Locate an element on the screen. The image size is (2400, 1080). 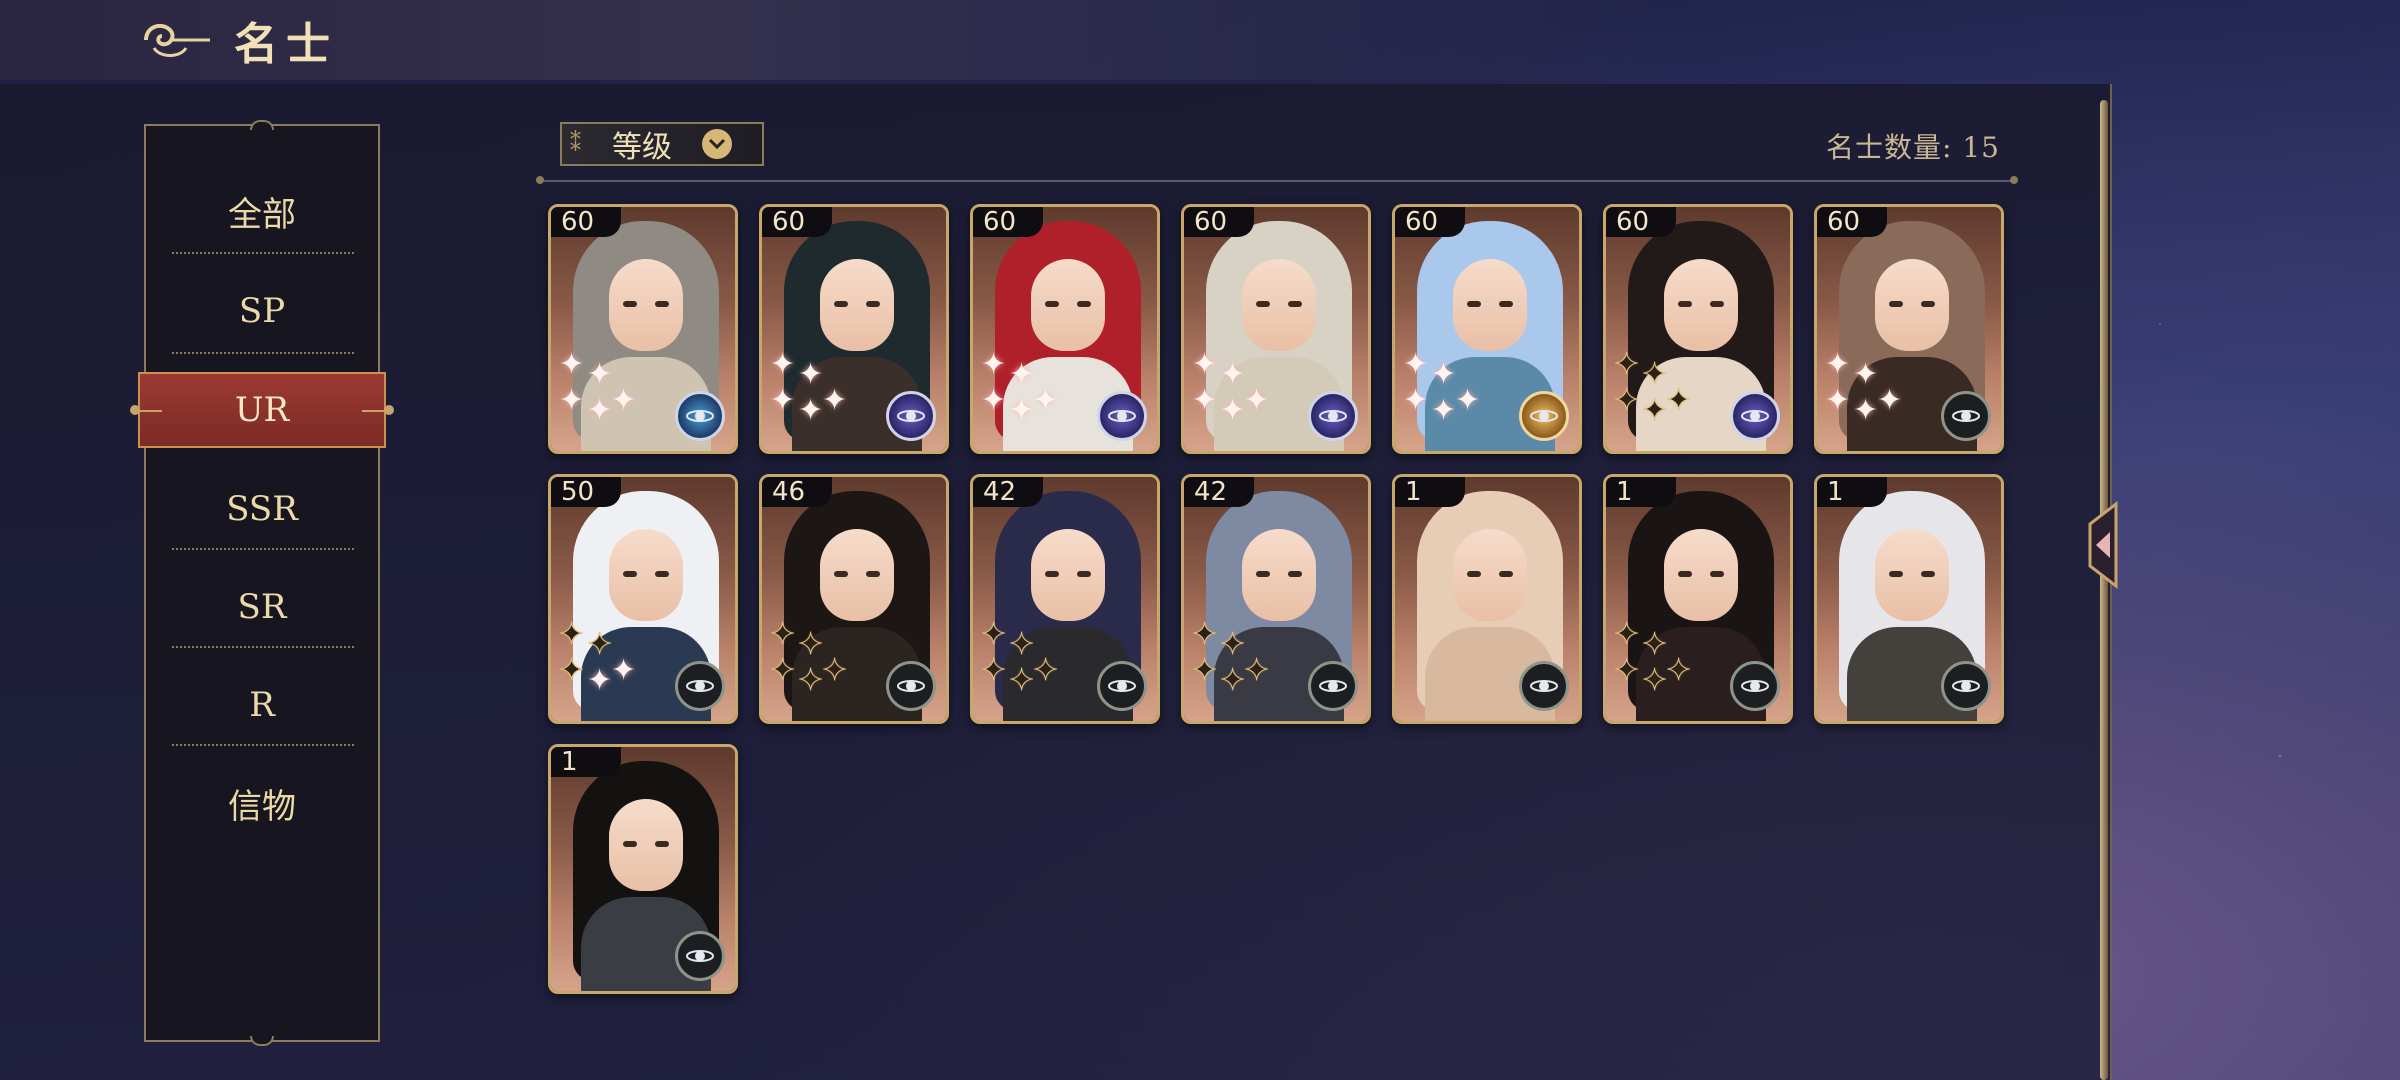
filter-all-label: 全部 is located at coordinates (262, 214).